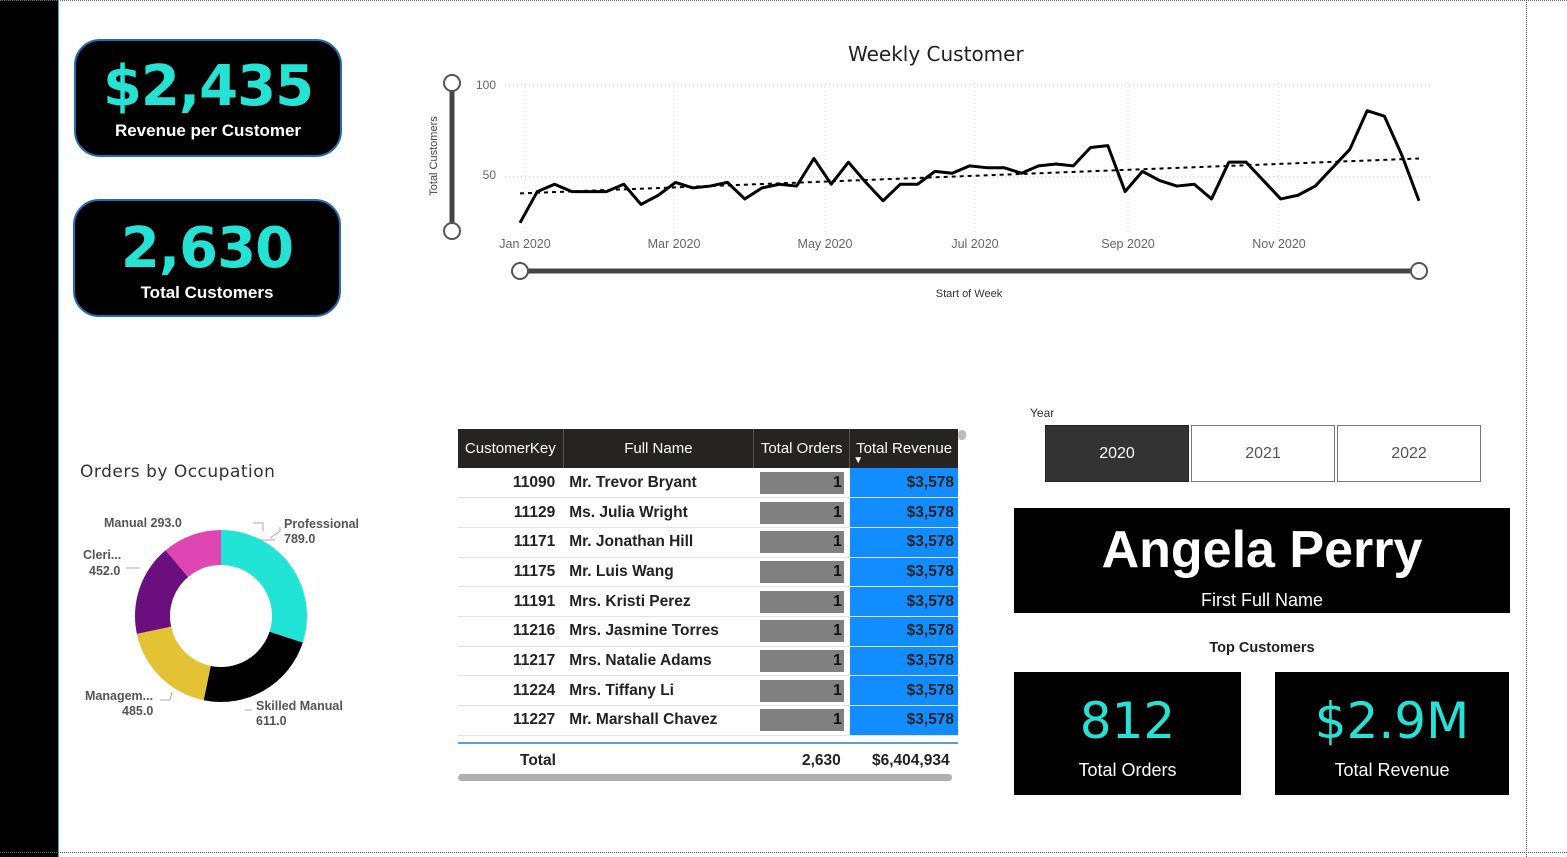 This screenshot has height=857, width=1567. I want to click on slice-value-management: 485.0, so click(137, 711).